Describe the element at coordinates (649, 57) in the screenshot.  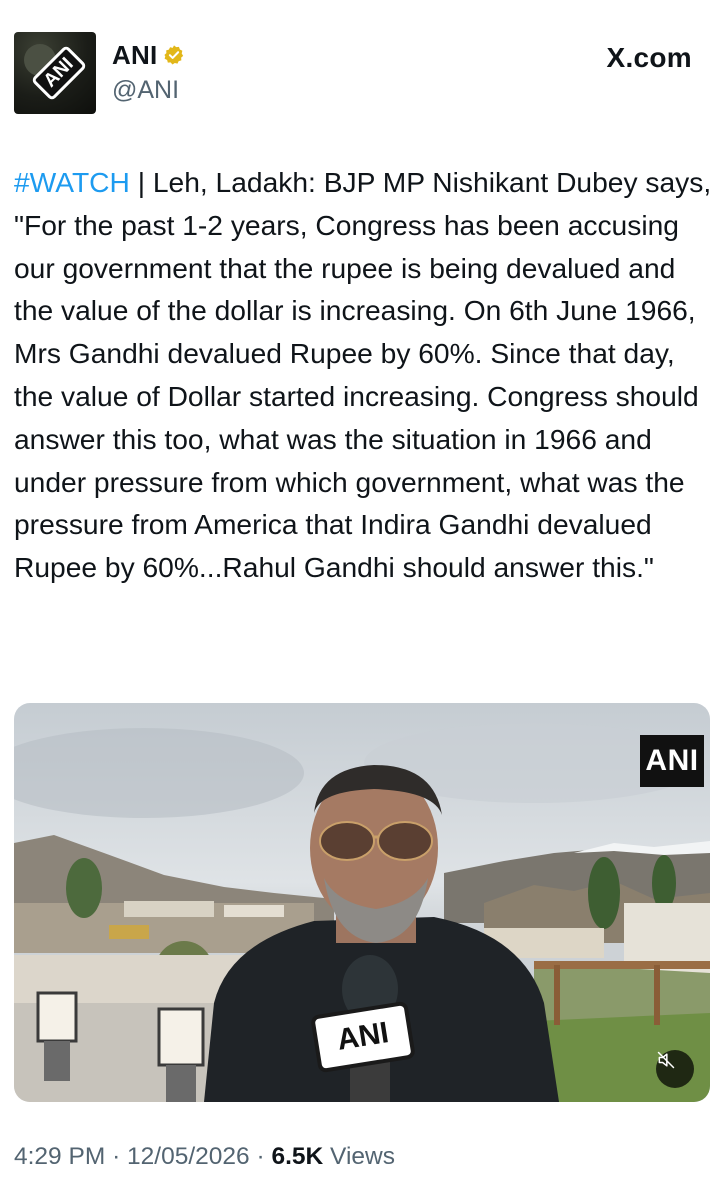
I see `site-label: X.com` at that location.